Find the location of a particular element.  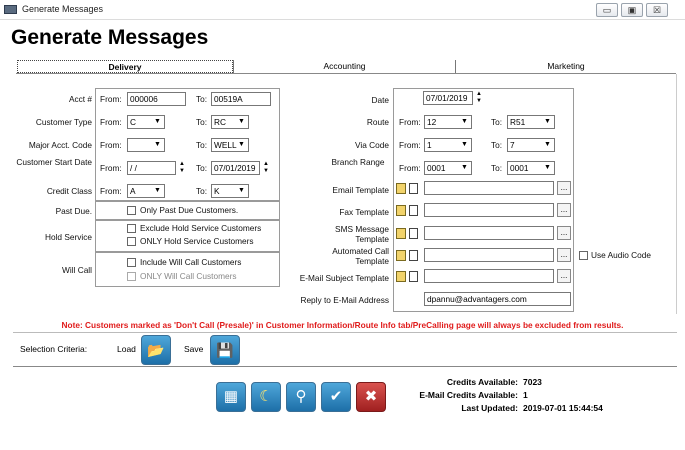

include-will-call-checkbox is located at coordinates (131, 262).